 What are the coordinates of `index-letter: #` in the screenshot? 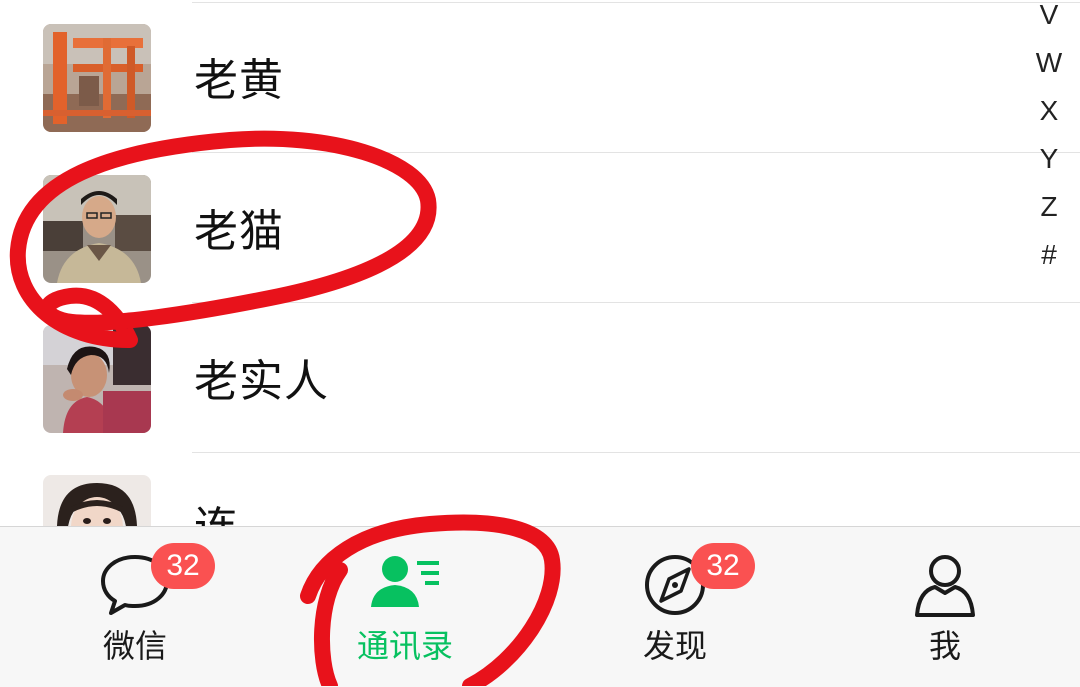 It's located at (1049, 264).